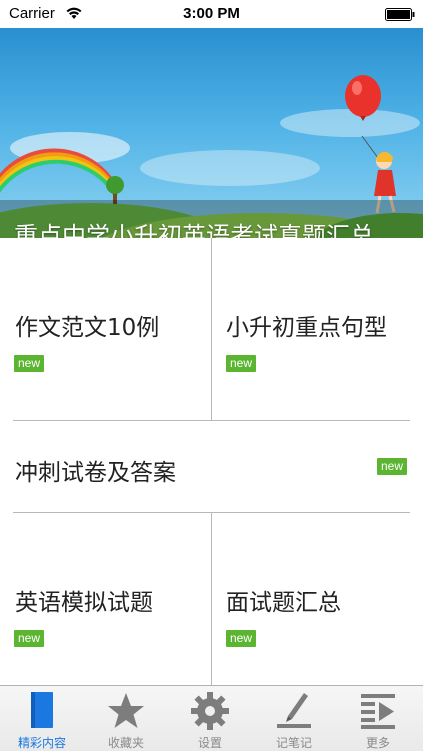 The width and height of the screenshot is (423, 751). Describe the element at coordinates (211, 466) in the screenshot. I see `grid-item-mock-papers-answers: 冲刺试卷及答案 new` at that location.